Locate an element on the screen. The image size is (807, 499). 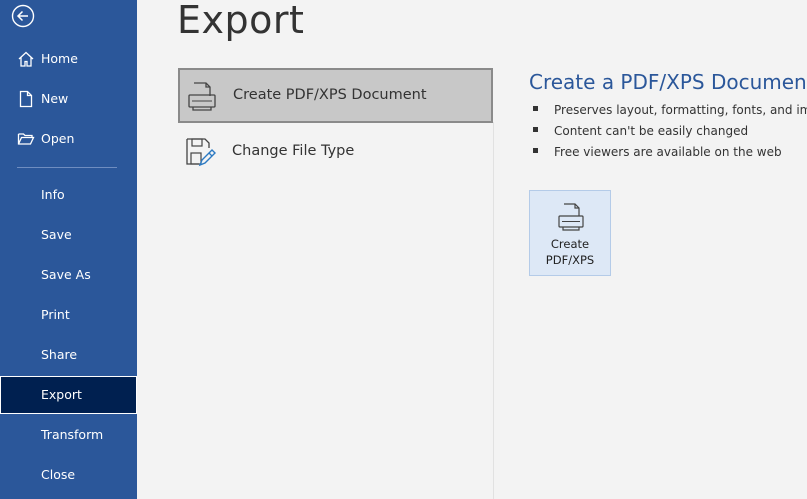
sidebar-item-label: Share is located at coordinates (59, 354).